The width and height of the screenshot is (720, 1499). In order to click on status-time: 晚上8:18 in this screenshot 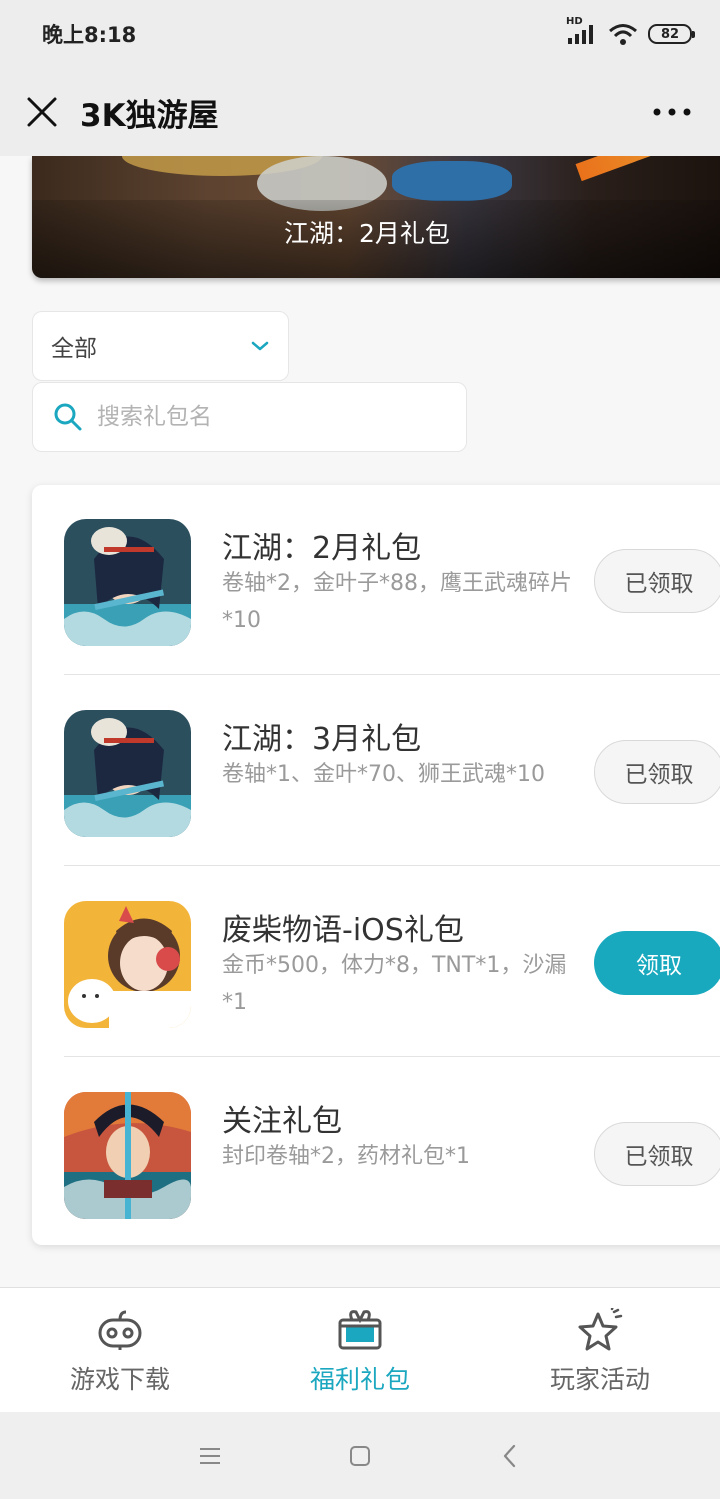, I will do `click(89, 35)`.